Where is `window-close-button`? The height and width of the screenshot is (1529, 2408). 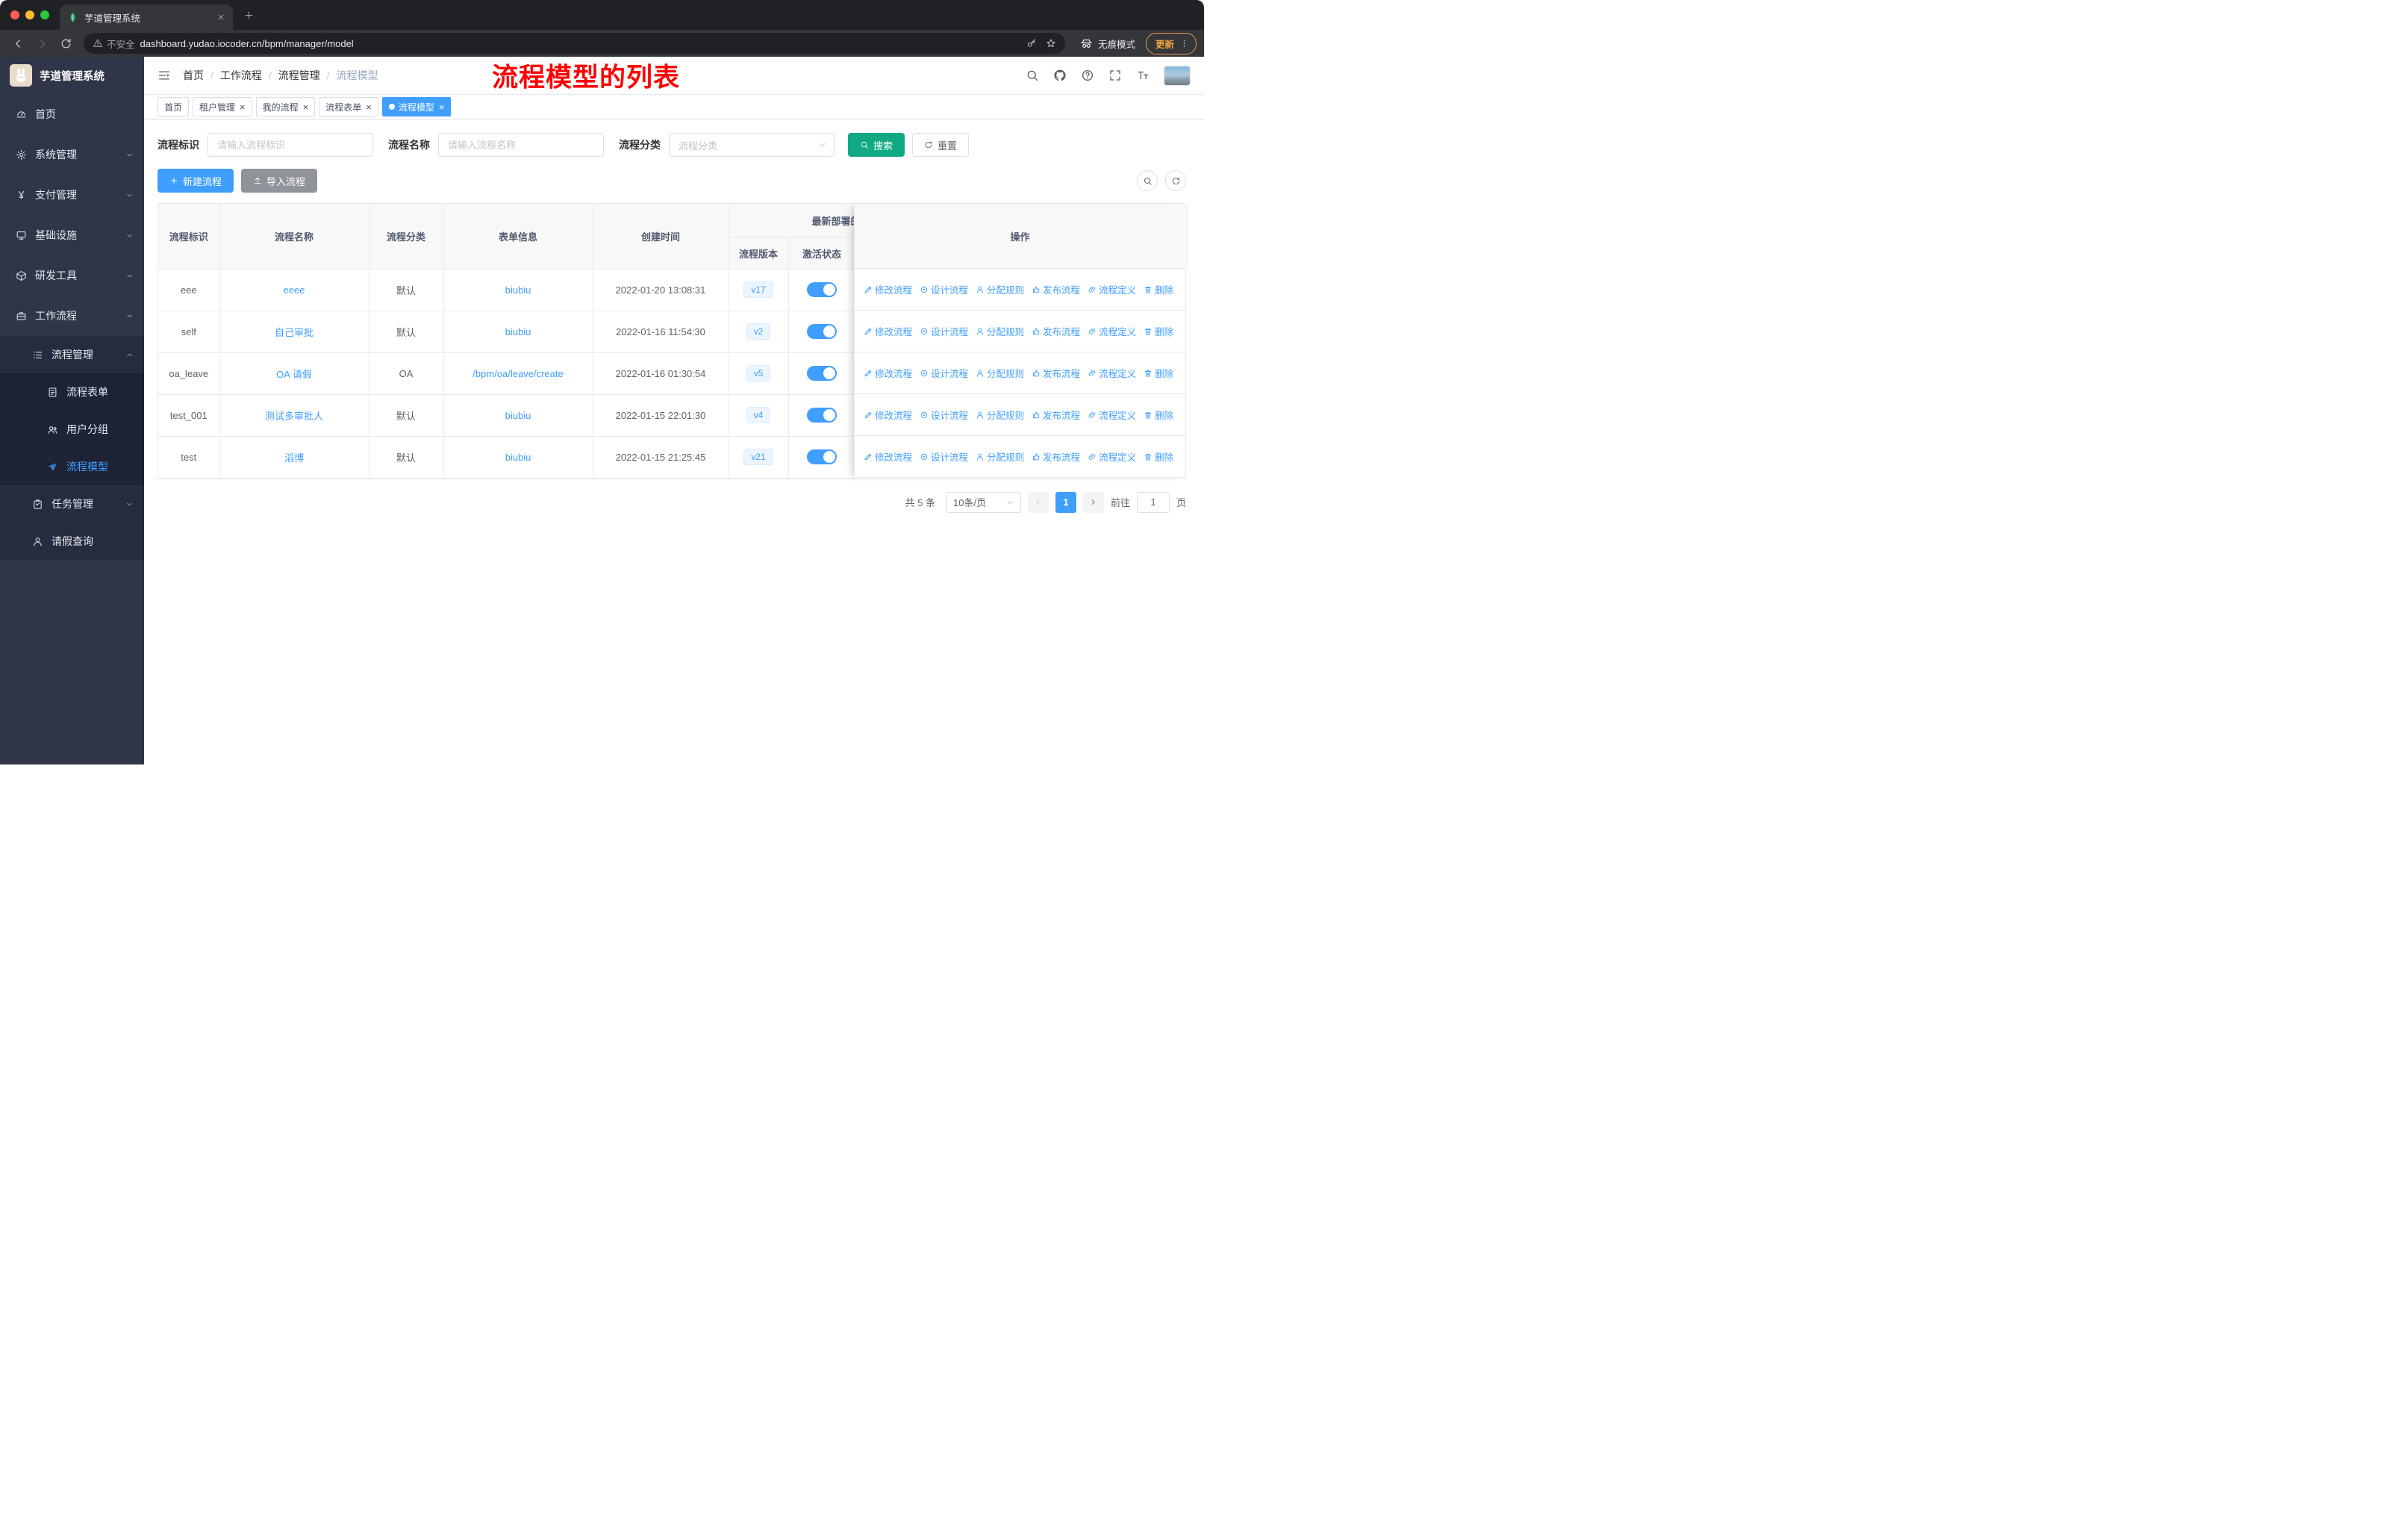 window-close-button is located at coordinates (14, 15).